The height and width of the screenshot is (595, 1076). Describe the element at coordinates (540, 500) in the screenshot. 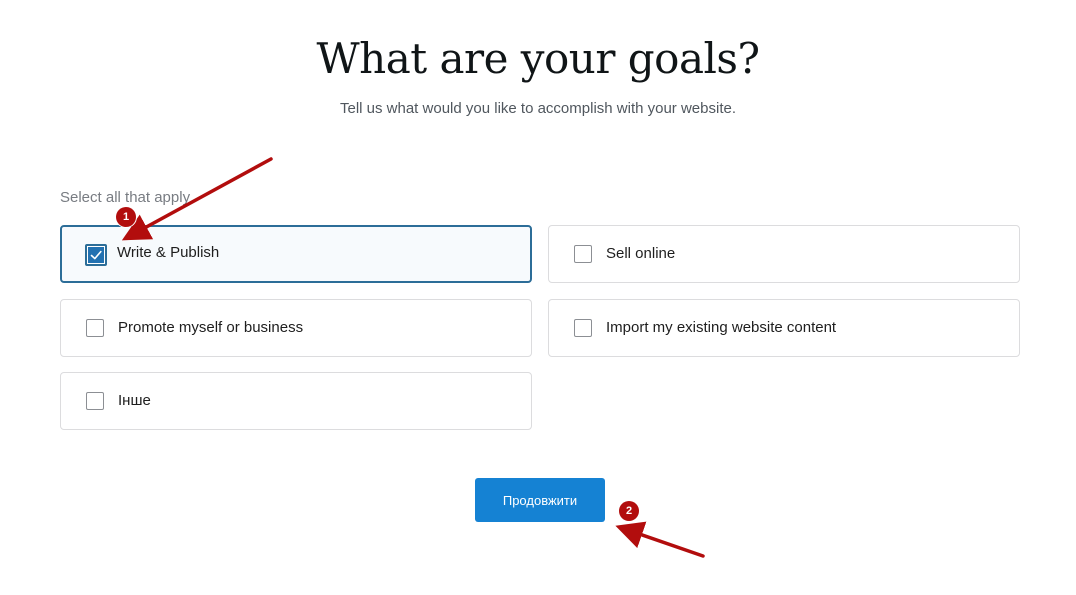

I see `continue-button: Продовжити` at that location.